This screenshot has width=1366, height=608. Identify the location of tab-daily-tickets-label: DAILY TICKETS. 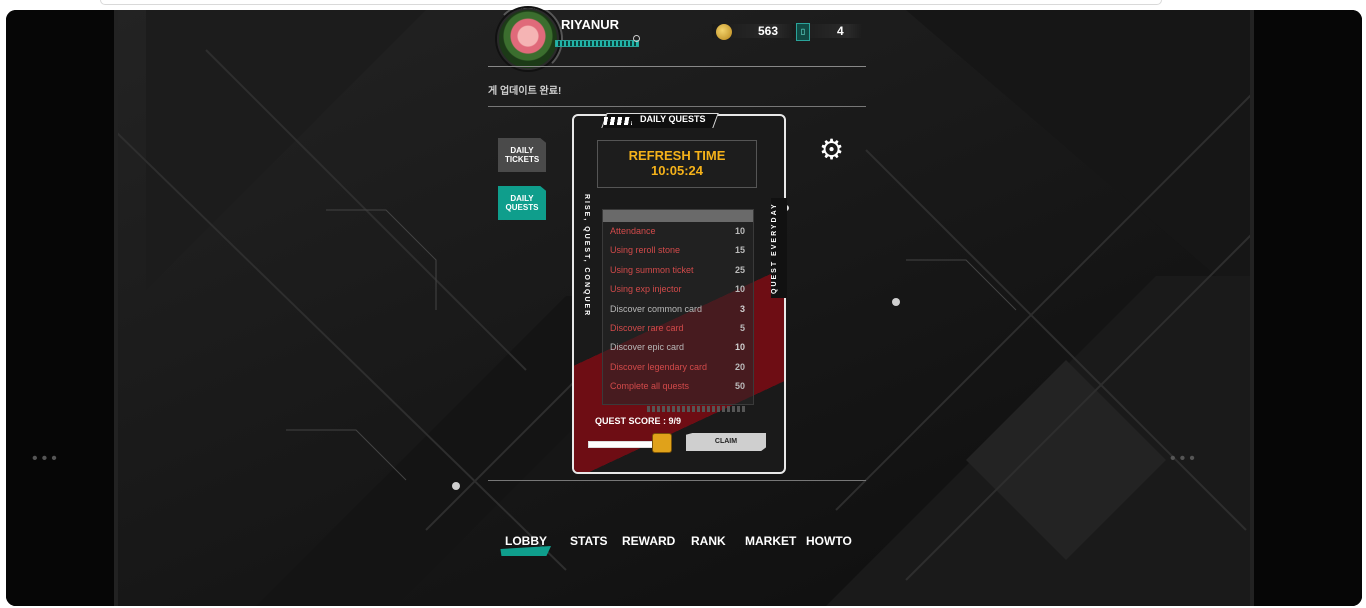
(522, 155).